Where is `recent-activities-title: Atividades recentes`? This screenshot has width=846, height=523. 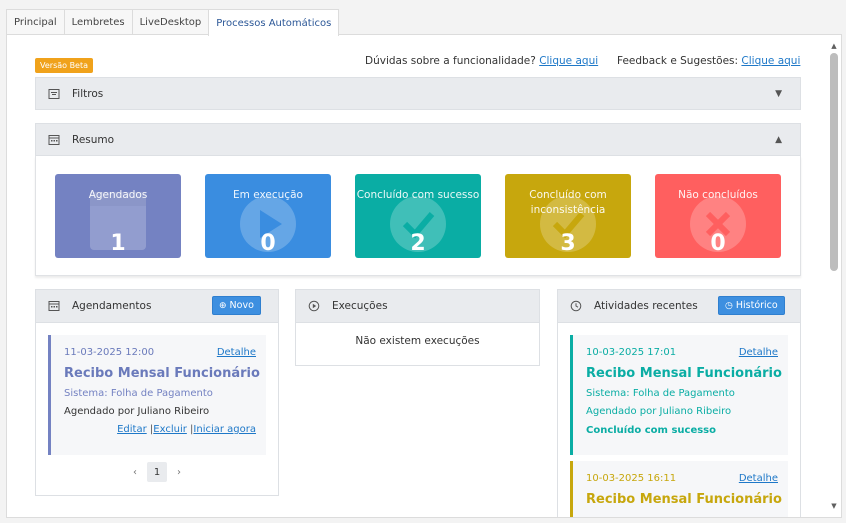 recent-activities-title: Atividades recentes is located at coordinates (646, 306).